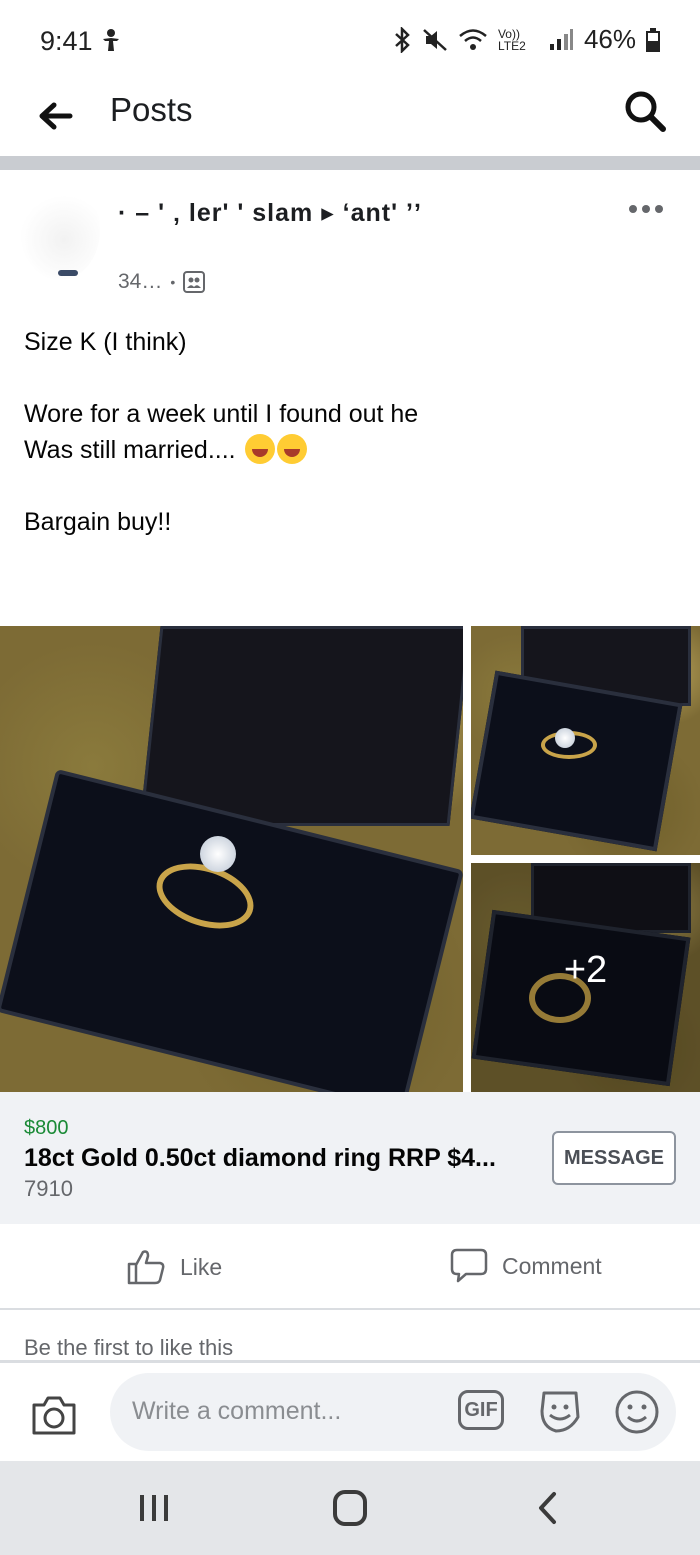 The width and height of the screenshot is (700, 1555). What do you see at coordinates (435, 39) in the screenshot?
I see `mute-icon` at bounding box center [435, 39].